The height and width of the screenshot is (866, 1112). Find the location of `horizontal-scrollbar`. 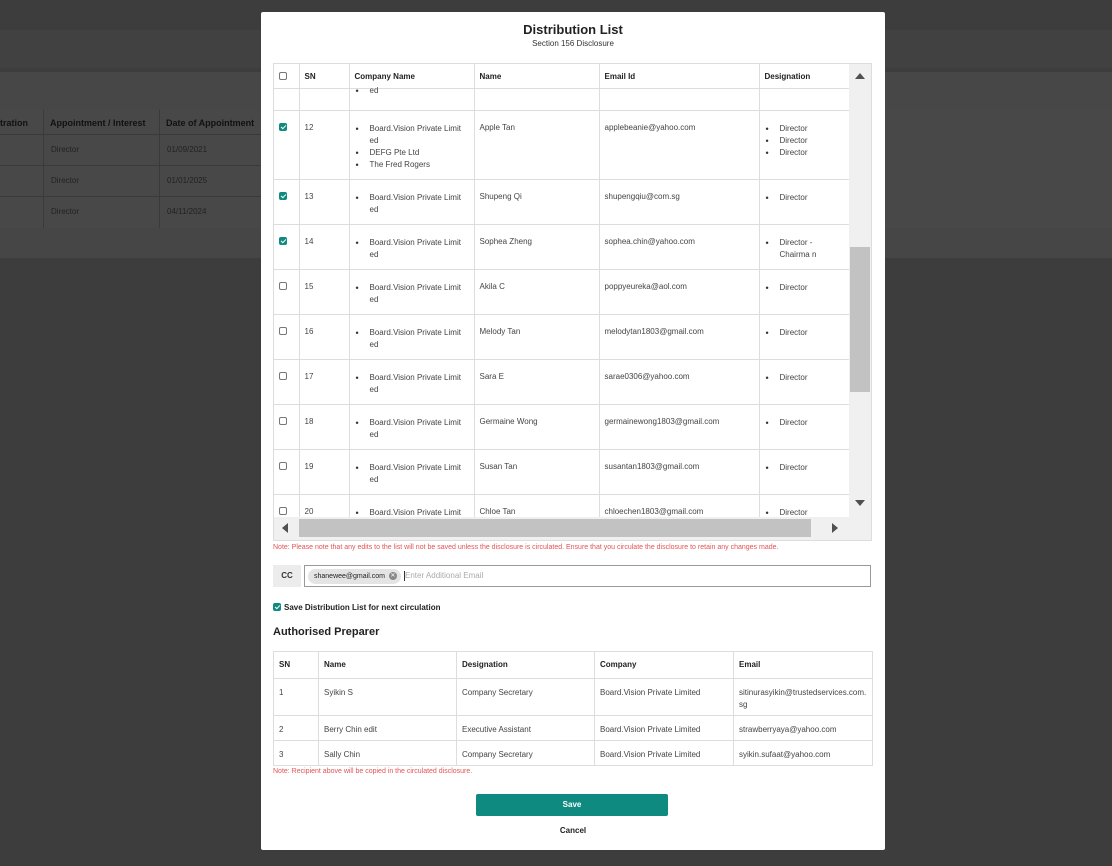

horizontal-scrollbar is located at coordinates (572, 528).